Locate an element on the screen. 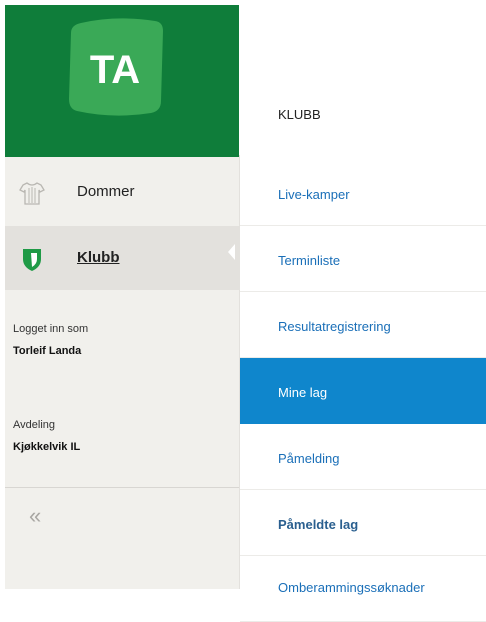 Image resolution: width=486 pixels, height=622 pixels. menu-item-label: Live-kamper is located at coordinates (314, 194).